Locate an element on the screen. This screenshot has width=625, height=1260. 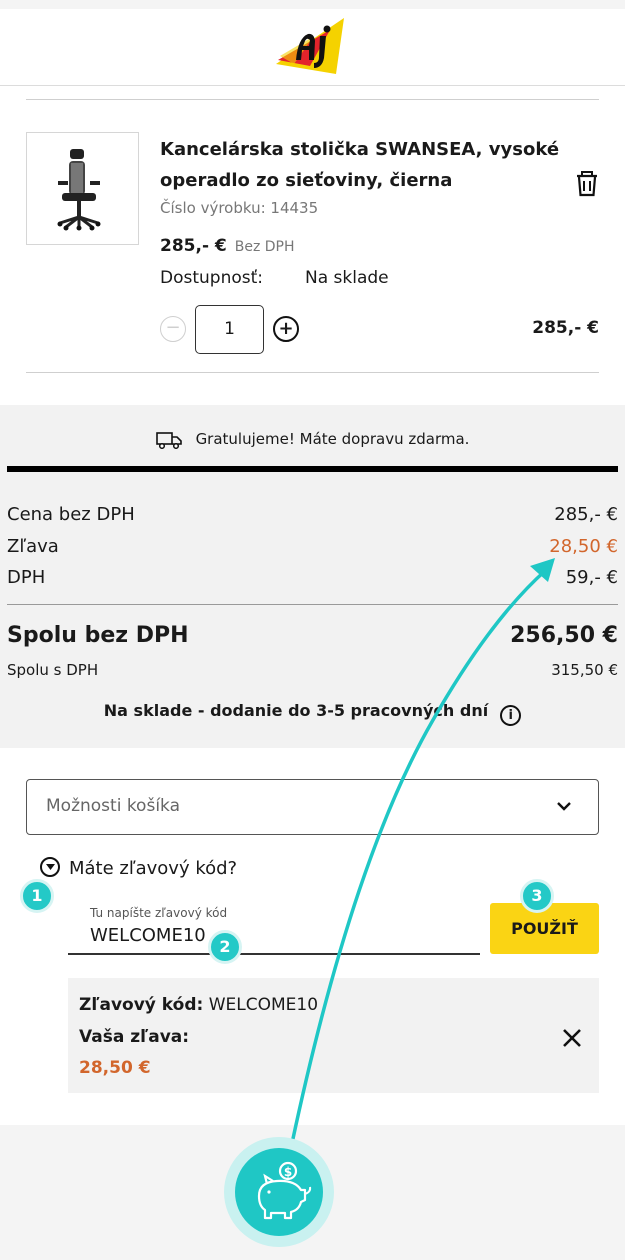
total-vat-row: Spolu s DPH 315,50 € is located at coordinates (312, 670).